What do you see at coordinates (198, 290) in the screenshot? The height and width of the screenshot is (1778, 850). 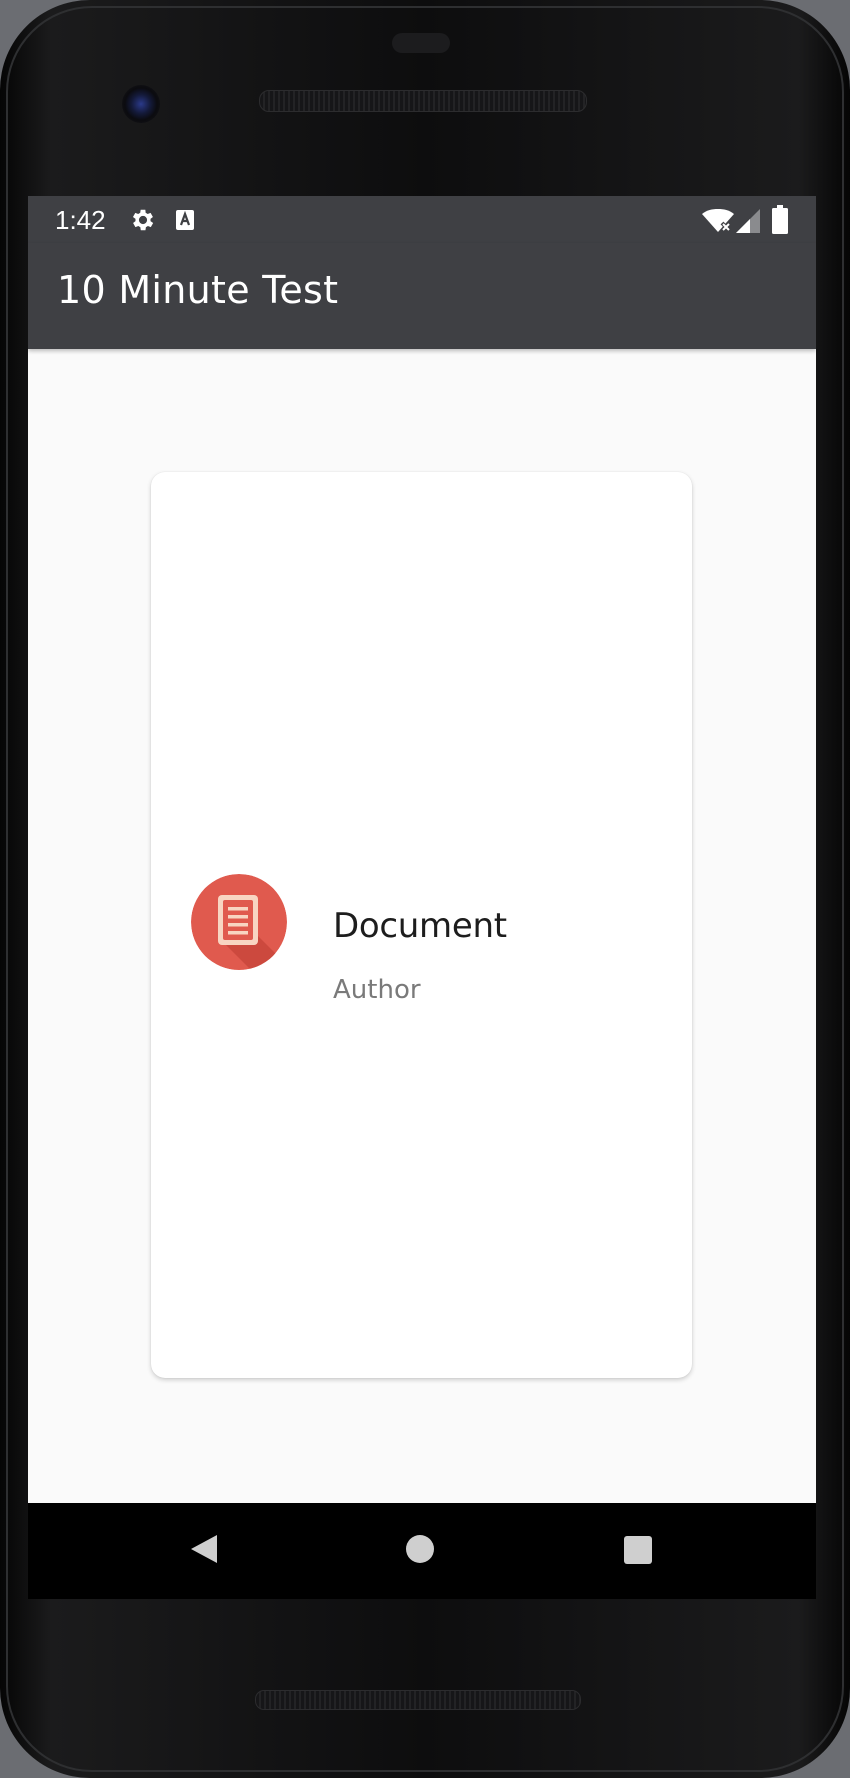 I see `app-title: 10 Minute Test` at bounding box center [198, 290].